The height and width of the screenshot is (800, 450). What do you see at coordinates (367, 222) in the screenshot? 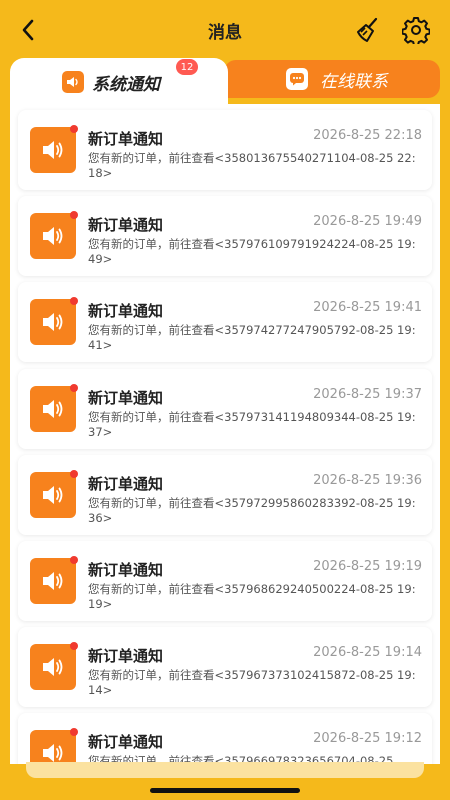
I see `notification-time: 2026-8-25 19:49` at bounding box center [367, 222].